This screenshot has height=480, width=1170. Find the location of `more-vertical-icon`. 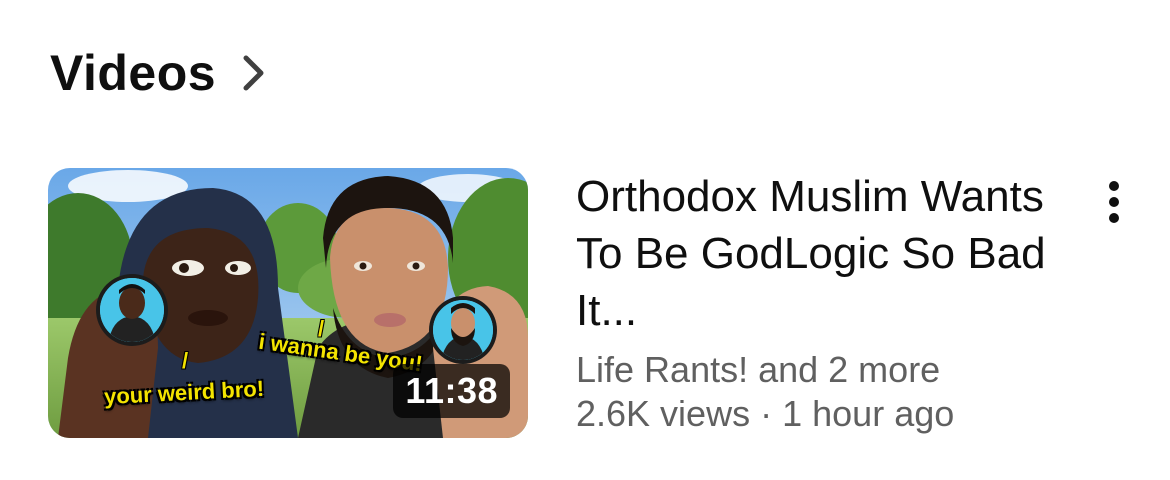

more-vertical-icon is located at coordinates (1114, 202).